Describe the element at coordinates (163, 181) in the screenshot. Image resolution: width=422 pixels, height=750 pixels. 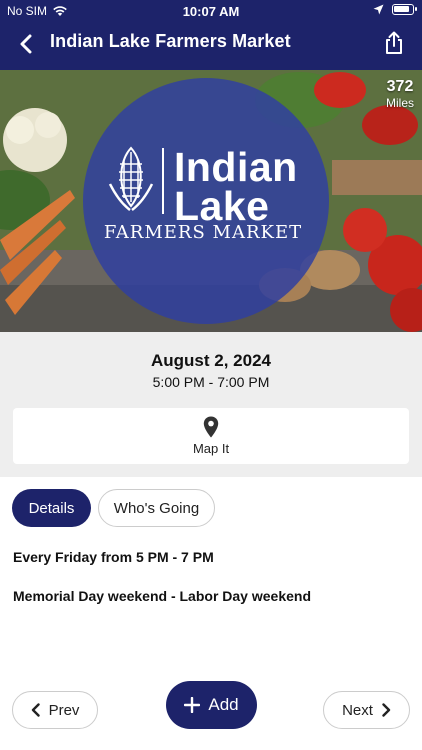
I see `logo-divider` at that location.